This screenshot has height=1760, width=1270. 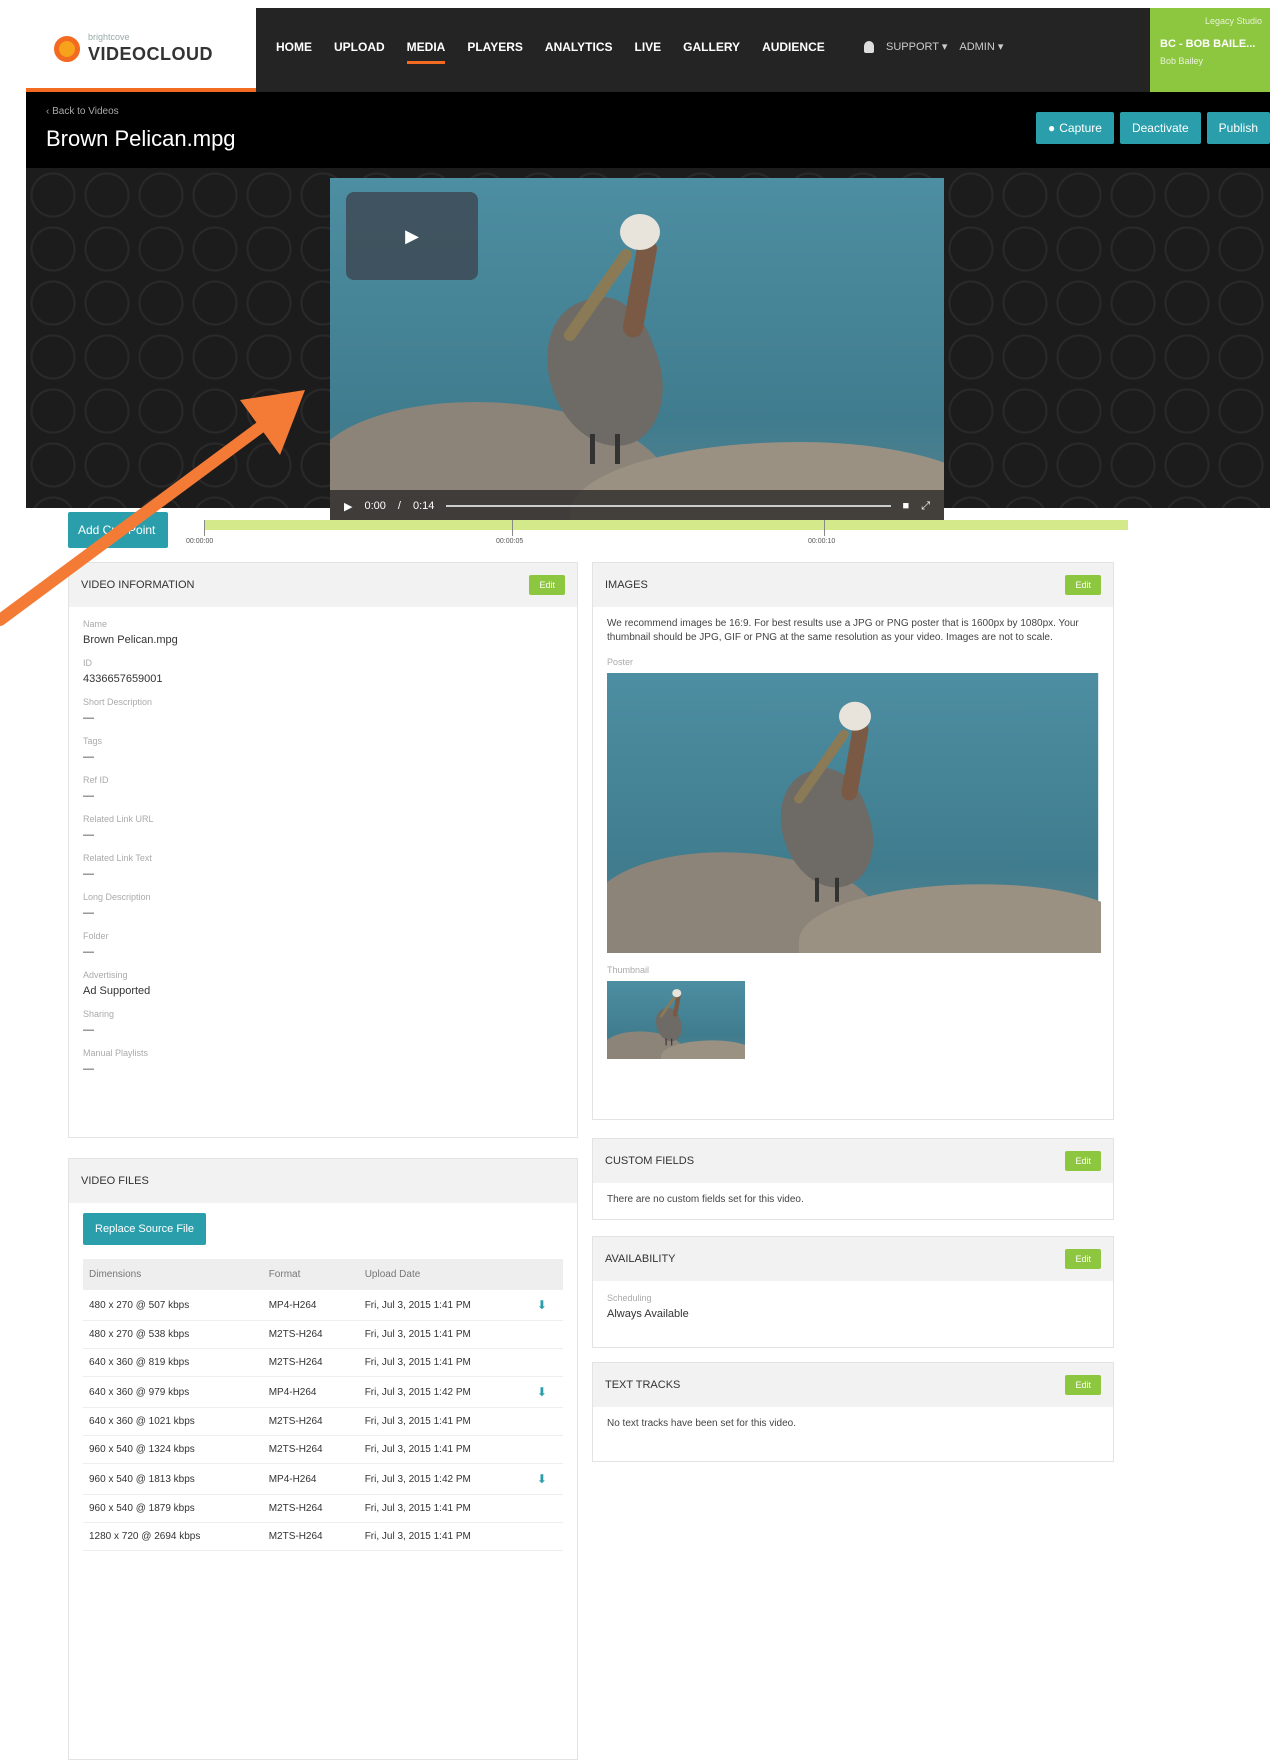 What do you see at coordinates (173, 1449) in the screenshot?
I see `cell-dim: 960 x 540 @ 1324 kbps` at bounding box center [173, 1449].